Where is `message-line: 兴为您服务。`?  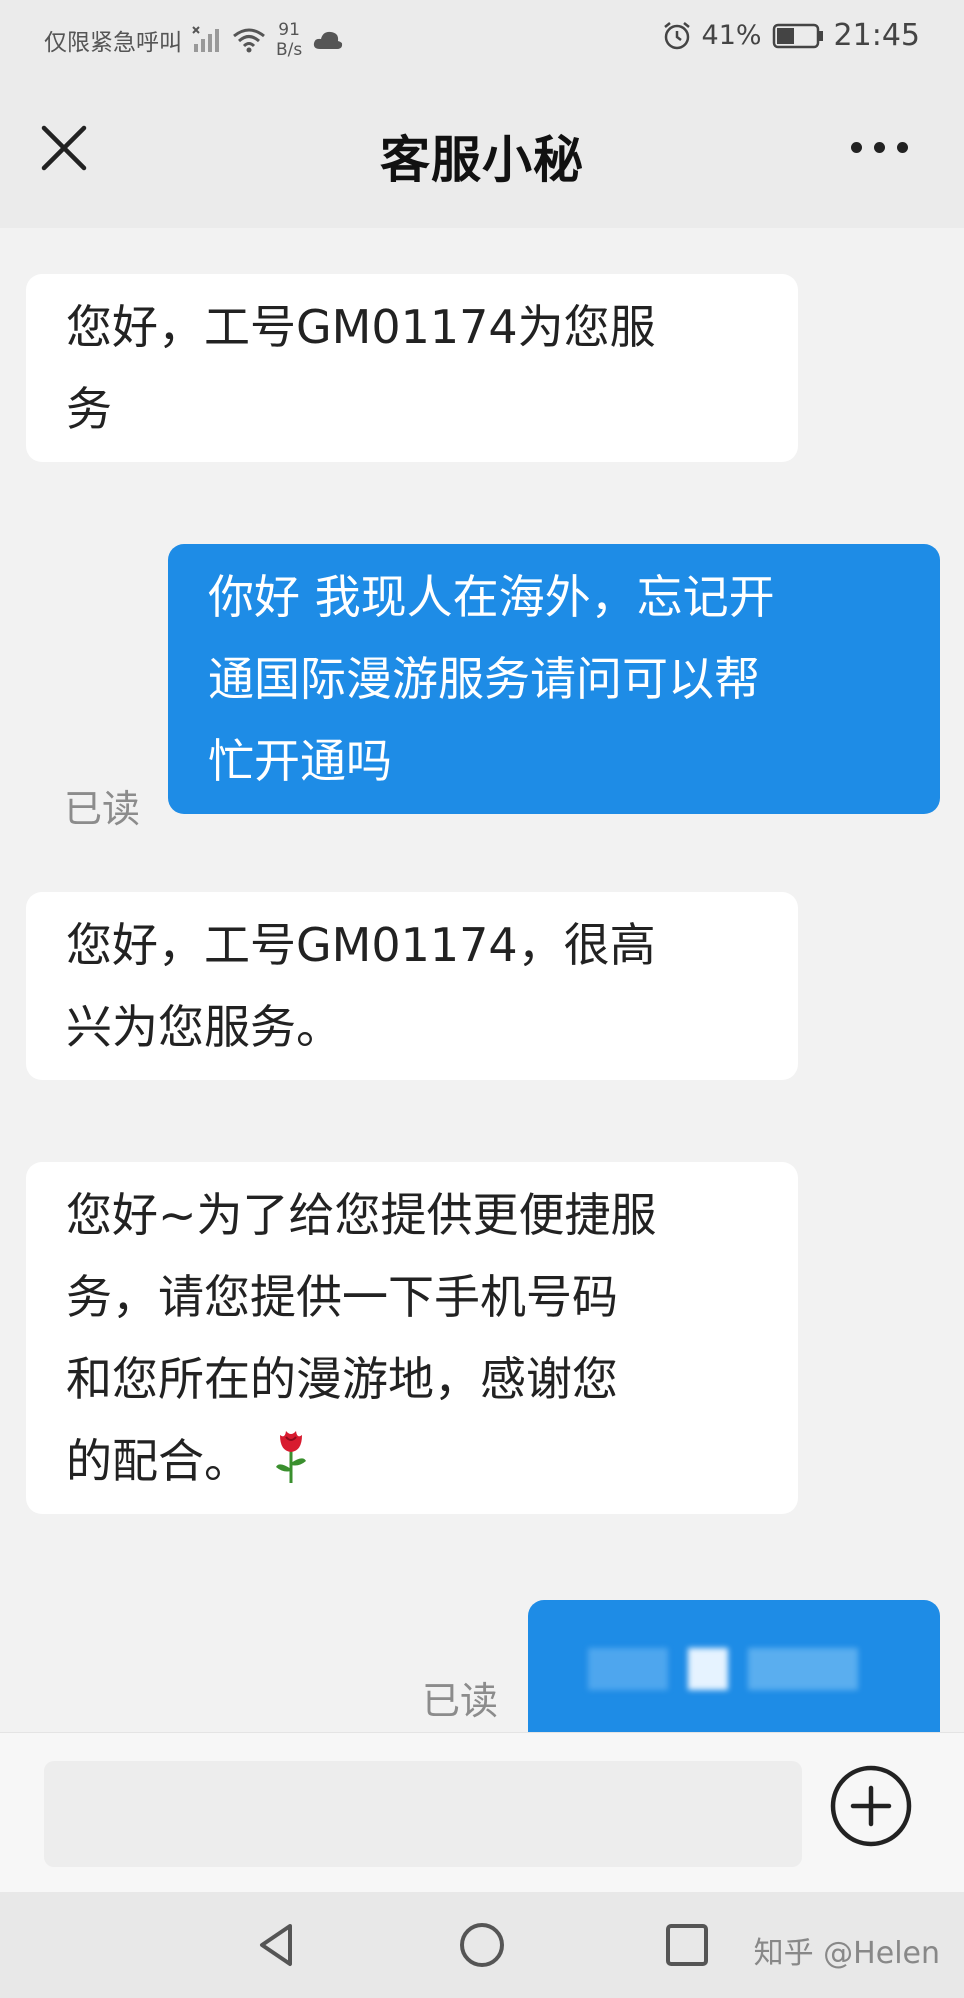 message-line: 兴为您服务。 is located at coordinates (204, 1027).